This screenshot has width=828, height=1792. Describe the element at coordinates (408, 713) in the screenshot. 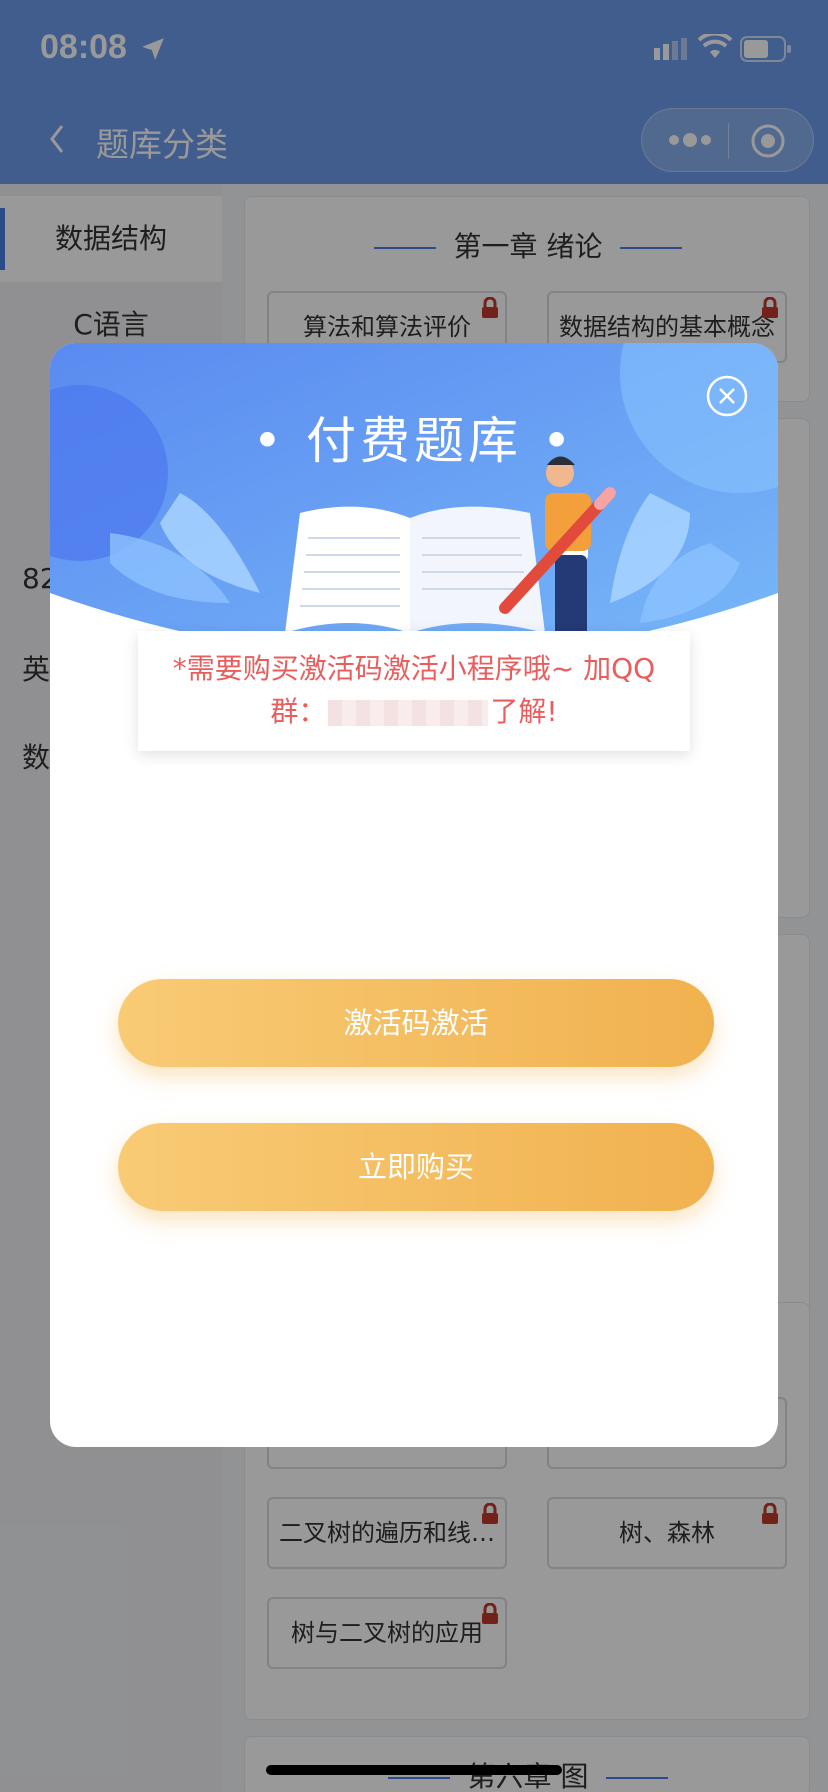

I see `redacted-qq-group` at that location.